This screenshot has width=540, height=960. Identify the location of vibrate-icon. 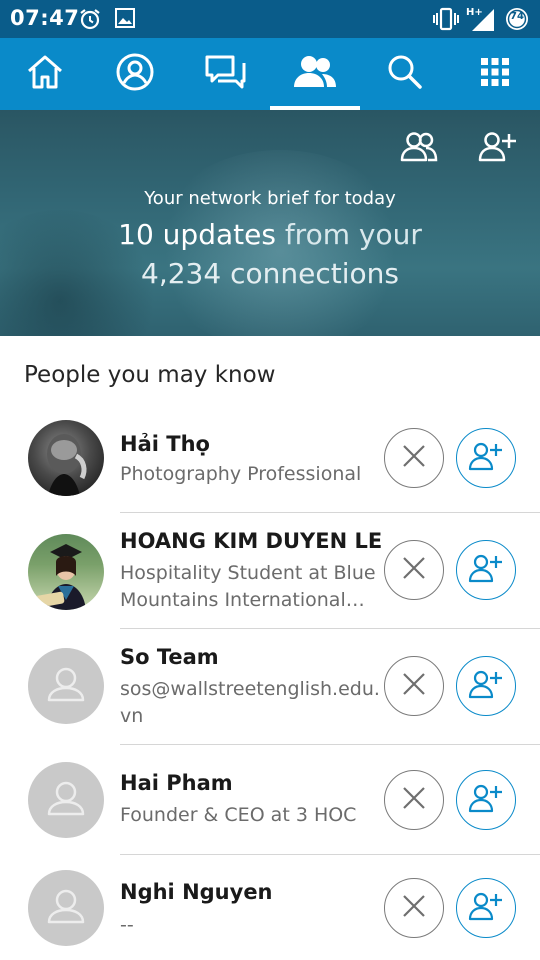
(446, 21).